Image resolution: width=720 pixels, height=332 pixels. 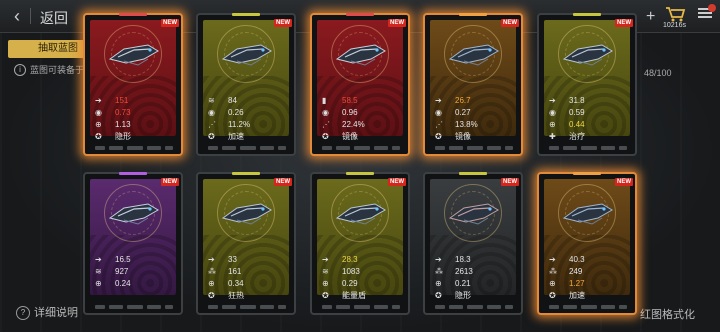 I want to click on stat-row: ◉ 0.26, so click(x=248, y=113).